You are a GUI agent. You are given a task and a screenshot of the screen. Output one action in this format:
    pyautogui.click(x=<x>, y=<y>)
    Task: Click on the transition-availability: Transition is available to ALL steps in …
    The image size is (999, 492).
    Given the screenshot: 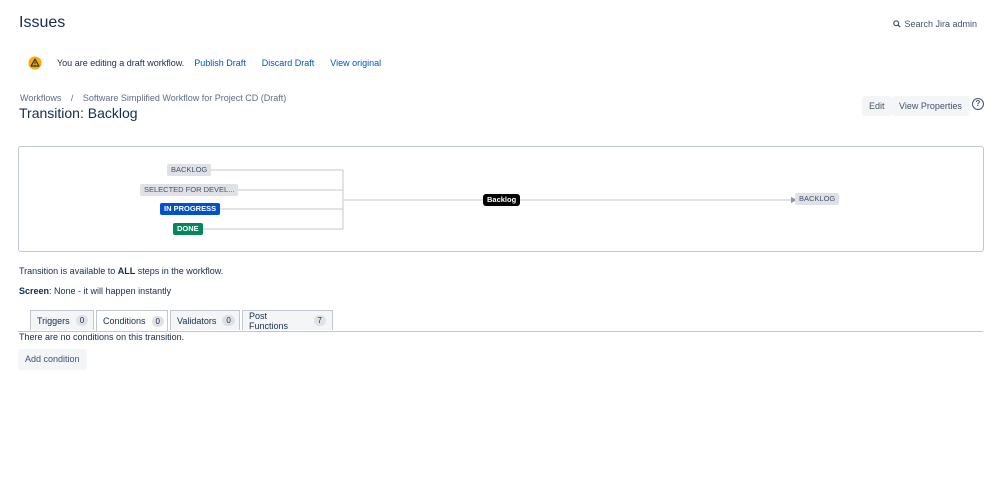 What is the action you would take?
    pyautogui.click(x=121, y=271)
    